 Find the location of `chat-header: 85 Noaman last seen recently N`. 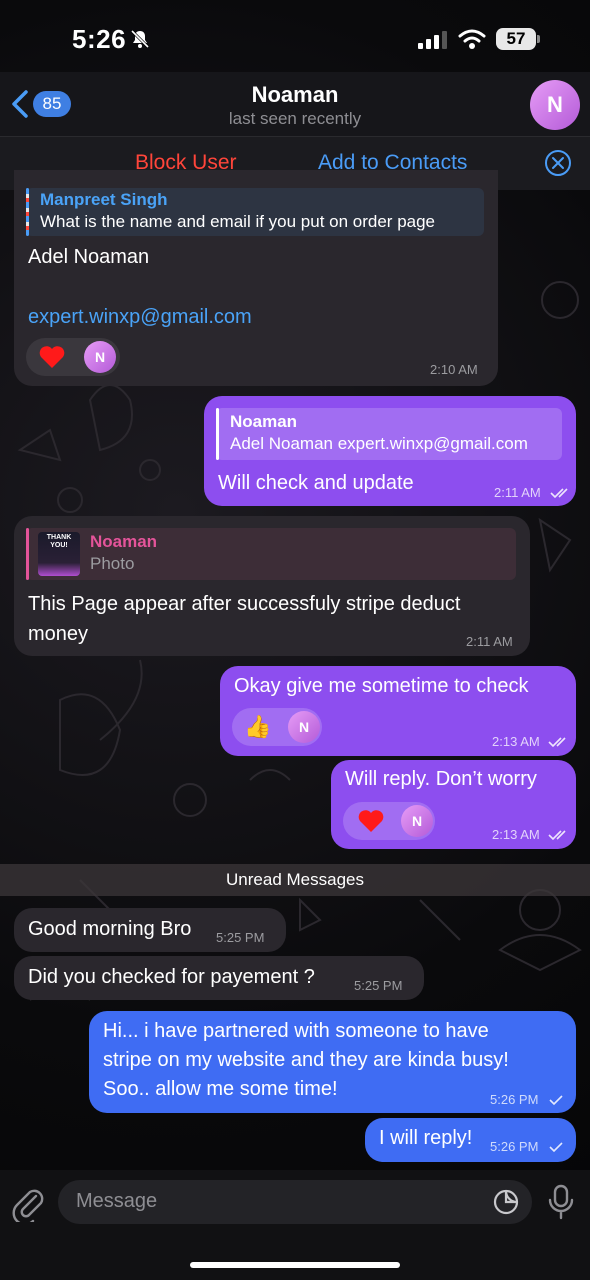

chat-header: 85 Noaman last seen recently N is located at coordinates (295, 104).